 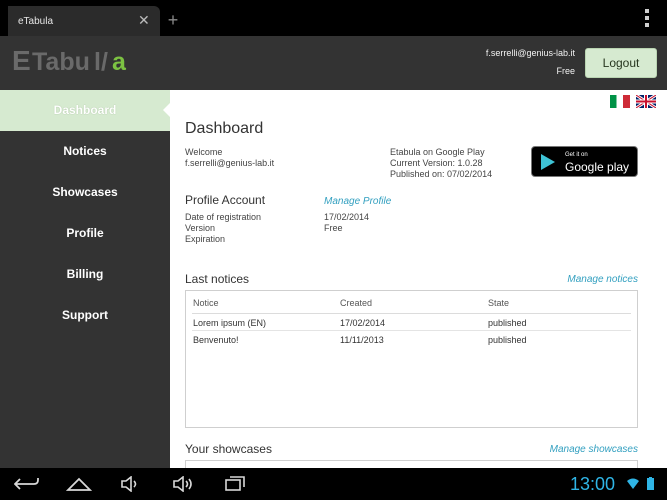 What do you see at coordinates (333, 228) in the screenshot?
I see `profile-version: Free` at bounding box center [333, 228].